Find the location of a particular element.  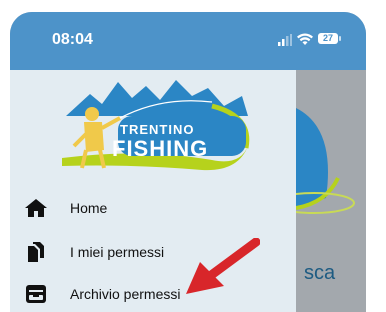

background-logo-fragment is located at coordinates (325, 161).